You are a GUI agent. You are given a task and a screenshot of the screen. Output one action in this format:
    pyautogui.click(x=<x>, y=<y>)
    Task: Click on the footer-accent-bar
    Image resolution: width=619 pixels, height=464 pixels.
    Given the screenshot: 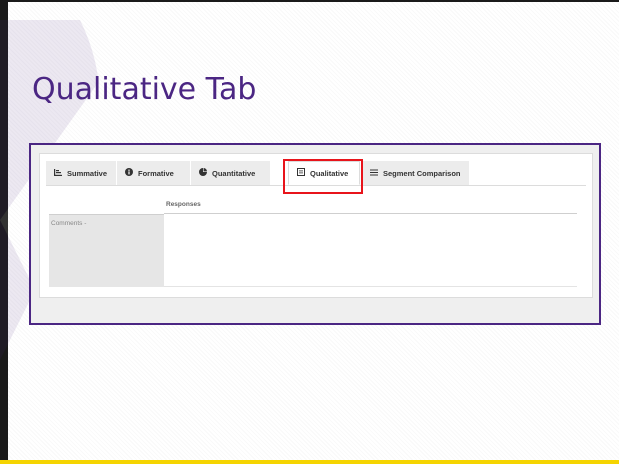 What is the action you would take?
    pyautogui.click(x=309, y=462)
    